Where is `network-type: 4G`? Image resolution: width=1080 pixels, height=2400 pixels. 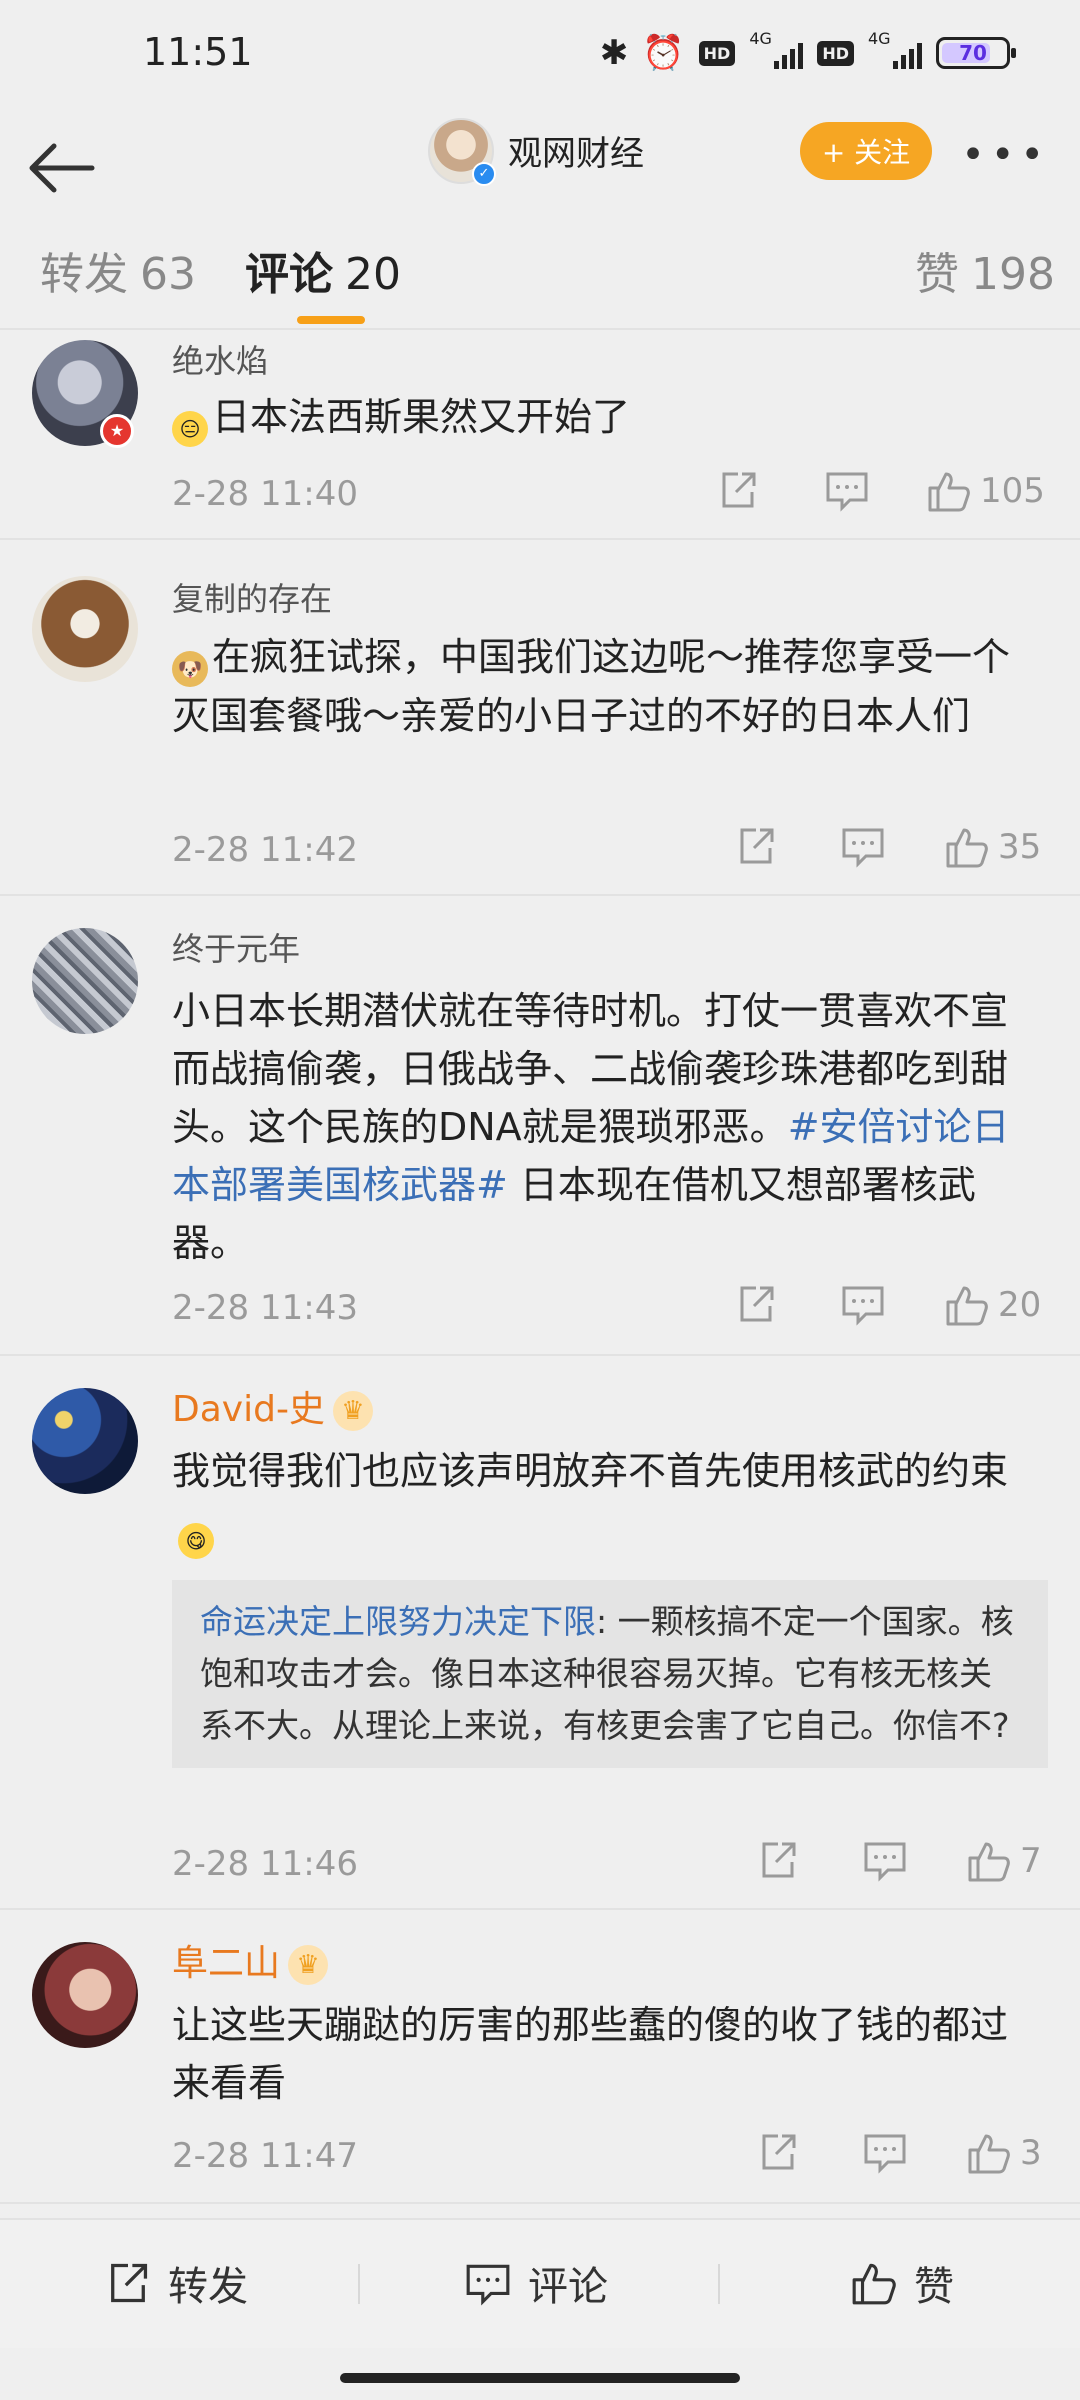
network-type: 4G is located at coordinates (760, 38).